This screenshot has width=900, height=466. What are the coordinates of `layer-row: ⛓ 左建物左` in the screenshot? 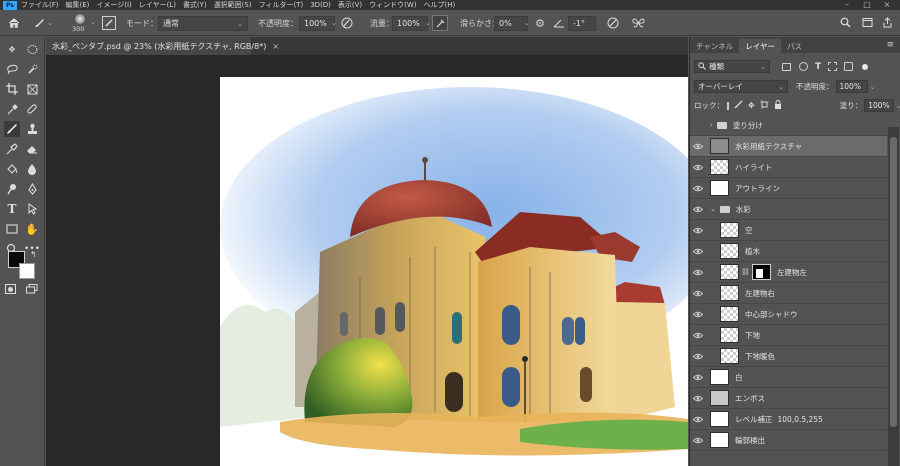 It's located at (788, 272).